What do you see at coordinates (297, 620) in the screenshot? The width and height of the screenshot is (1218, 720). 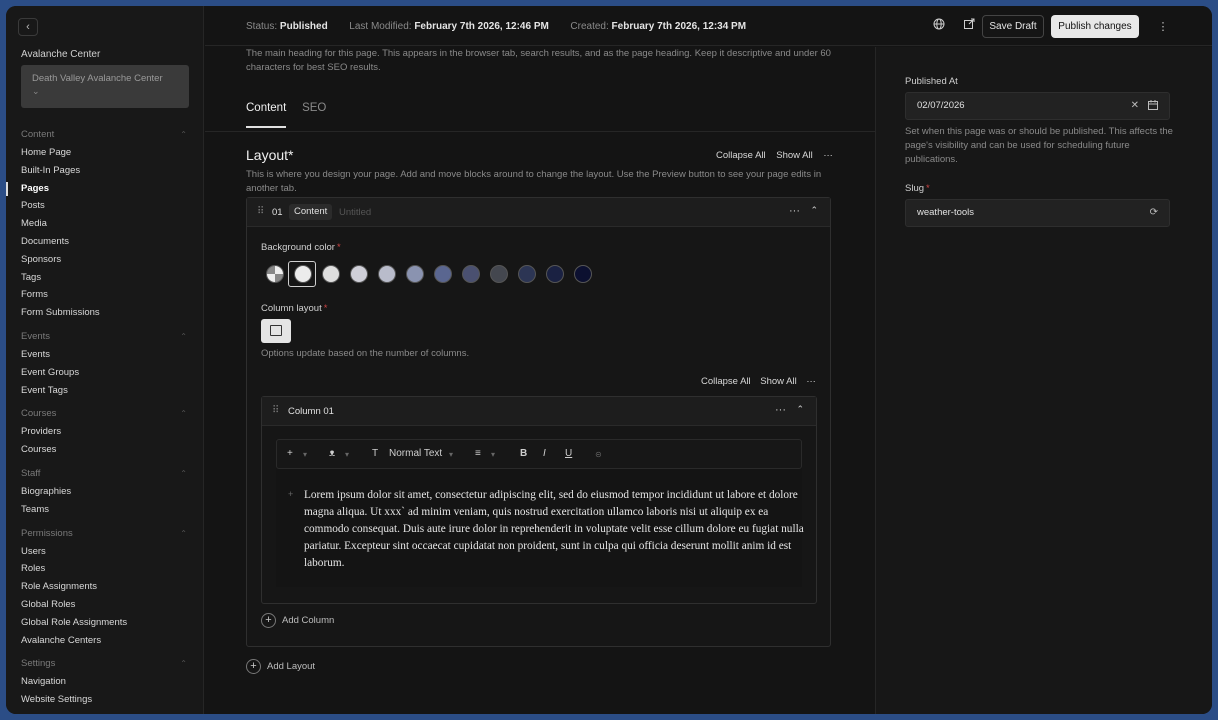 I see `add-column-button: + Add Column` at bounding box center [297, 620].